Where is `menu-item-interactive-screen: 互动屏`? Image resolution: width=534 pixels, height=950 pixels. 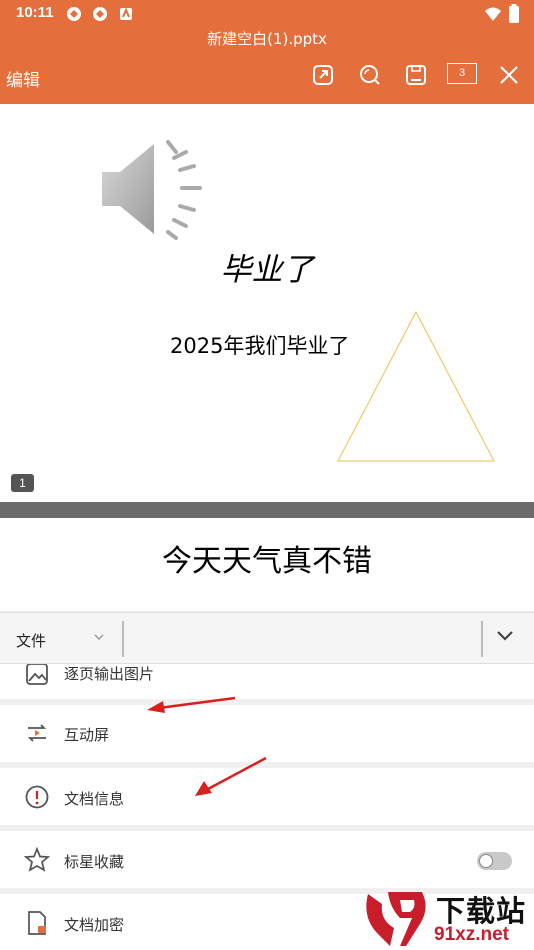 menu-item-interactive-screen: 互动屏 is located at coordinates (267, 733).